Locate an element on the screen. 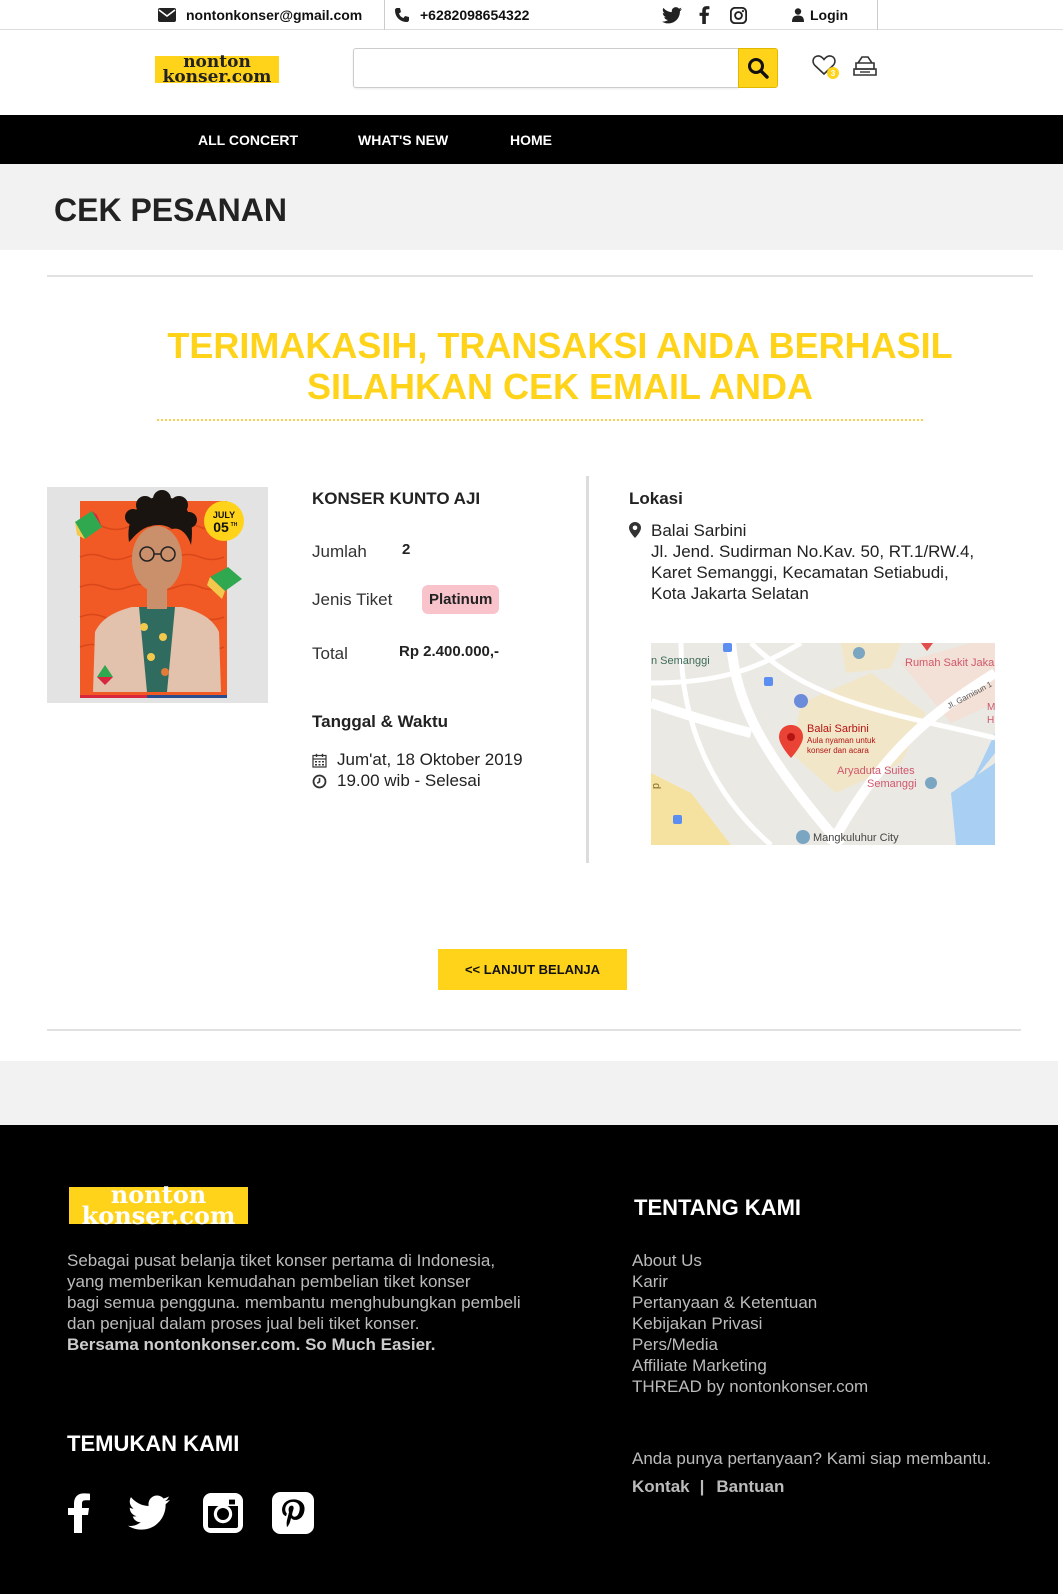 This screenshot has width=1063, height=1594. cart-icon is located at coordinates (865, 66).